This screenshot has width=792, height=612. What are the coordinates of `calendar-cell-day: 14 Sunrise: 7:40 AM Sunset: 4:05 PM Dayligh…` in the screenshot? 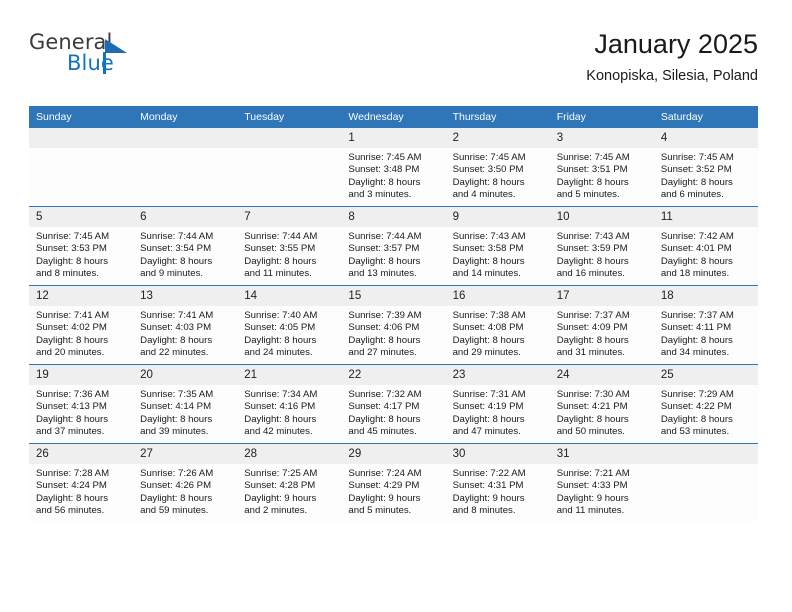 It's located at (289, 325).